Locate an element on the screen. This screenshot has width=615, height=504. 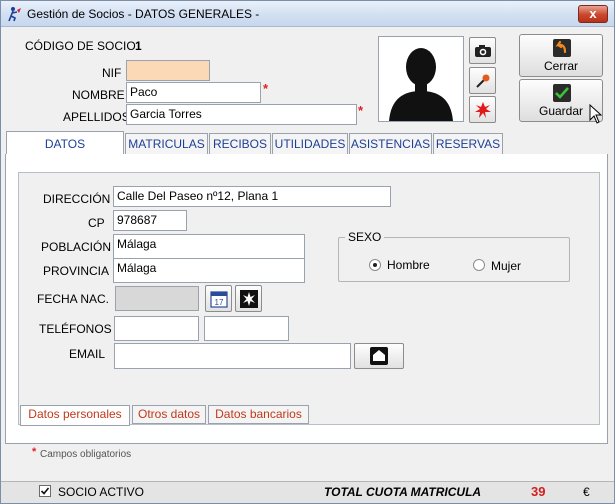
socio-activo-checkbox is located at coordinates (45, 491).